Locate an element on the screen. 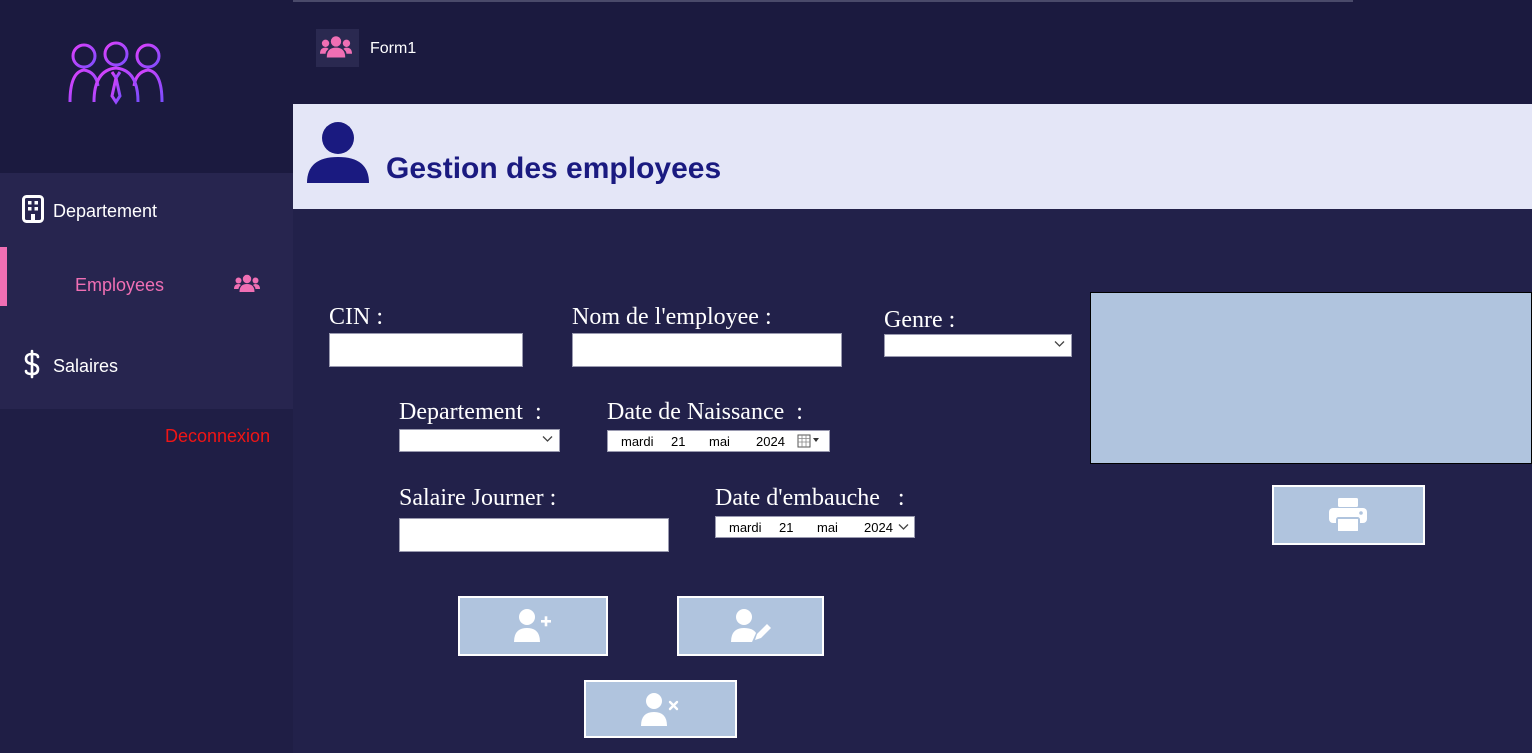 Image resolution: width=1532 pixels, height=753 pixels. sidebar-item-departement: Departement is located at coordinates (146, 210).